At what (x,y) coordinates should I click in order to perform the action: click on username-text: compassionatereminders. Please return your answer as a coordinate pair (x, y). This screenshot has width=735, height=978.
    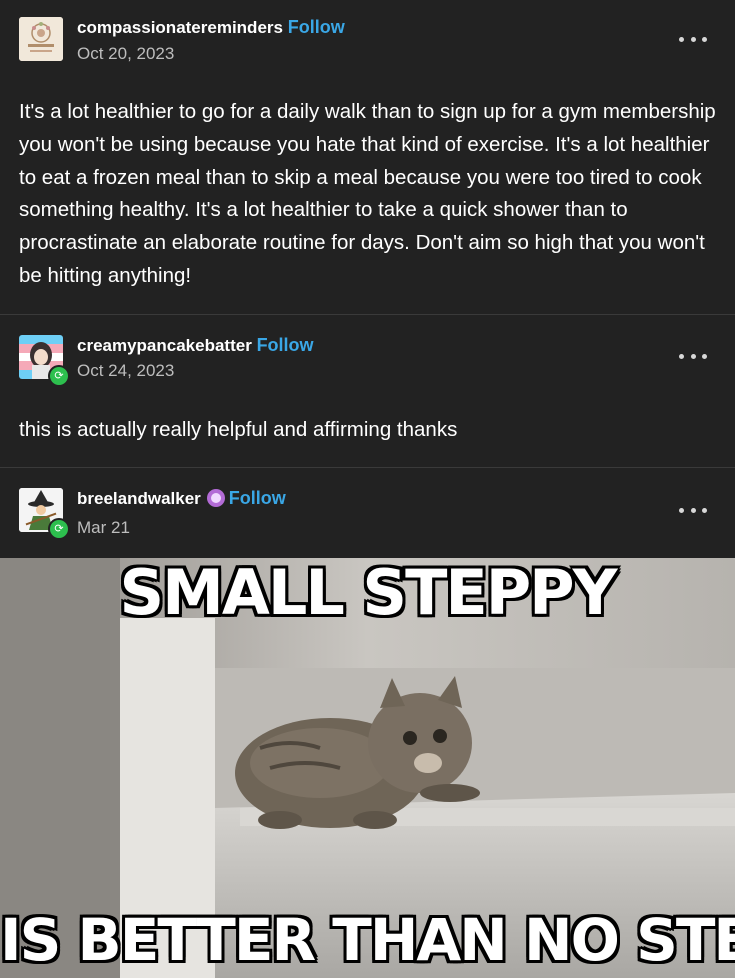
    Looking at the image, I should click on (180, 27).